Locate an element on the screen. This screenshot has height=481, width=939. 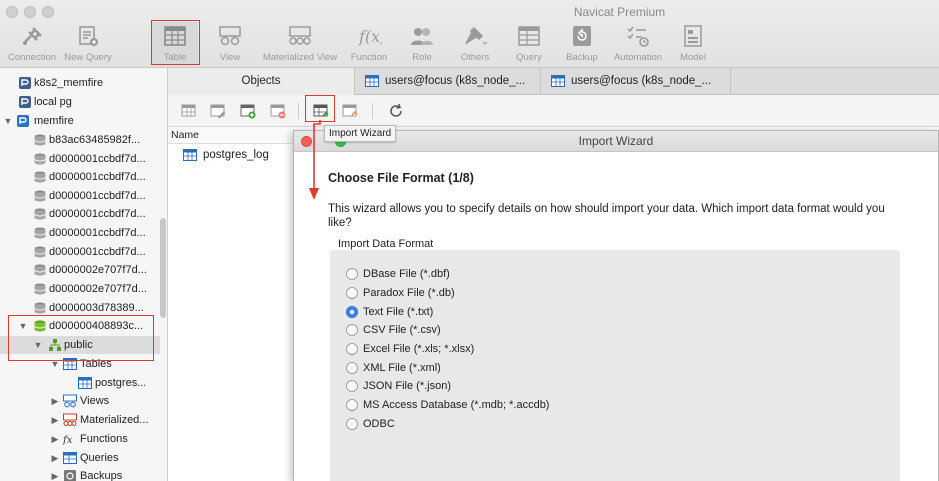
toolbar-connection-button: Connection is located at coordinates (32, 44).